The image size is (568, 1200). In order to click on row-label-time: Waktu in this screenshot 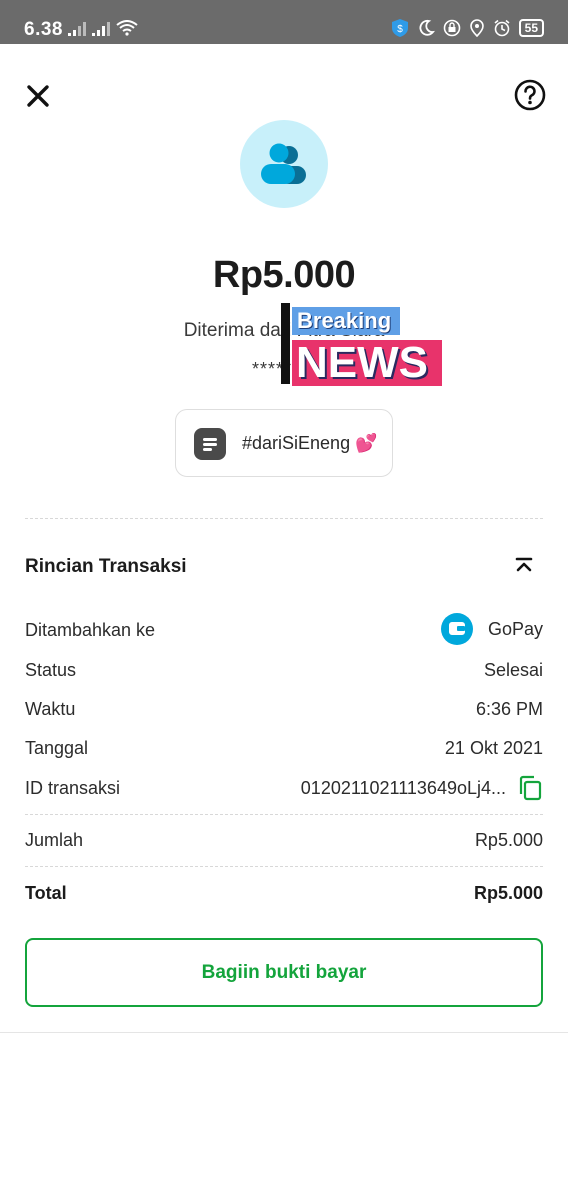, I will do `click(50, 709)`.